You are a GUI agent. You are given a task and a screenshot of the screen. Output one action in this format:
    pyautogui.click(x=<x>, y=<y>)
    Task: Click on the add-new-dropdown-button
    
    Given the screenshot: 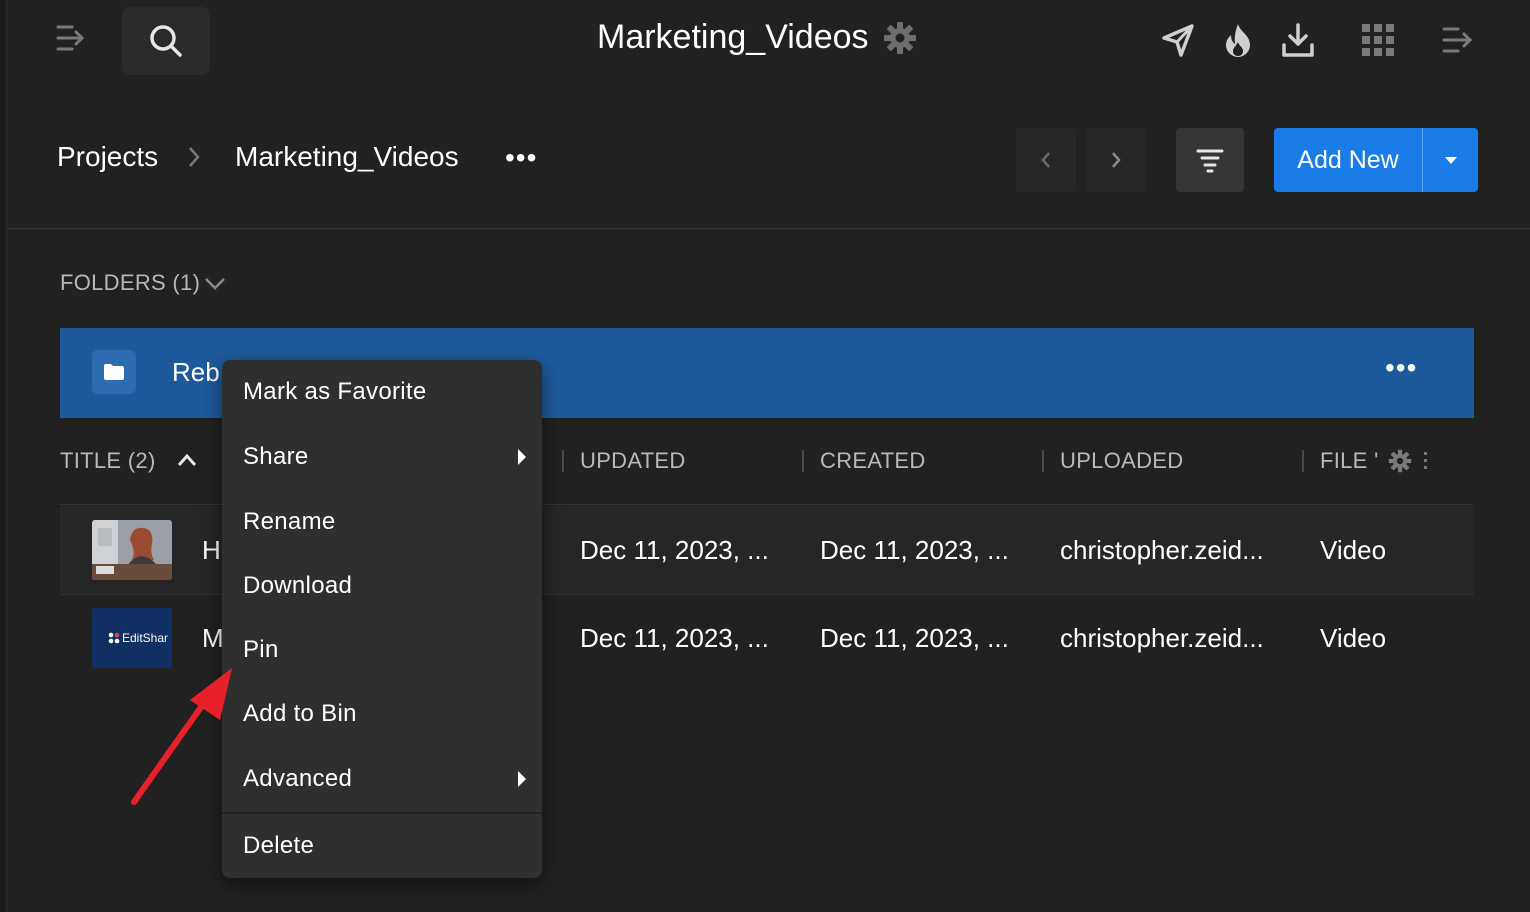 What is the action you would take?
    pyautogui.click(x=1450, y=160)
    